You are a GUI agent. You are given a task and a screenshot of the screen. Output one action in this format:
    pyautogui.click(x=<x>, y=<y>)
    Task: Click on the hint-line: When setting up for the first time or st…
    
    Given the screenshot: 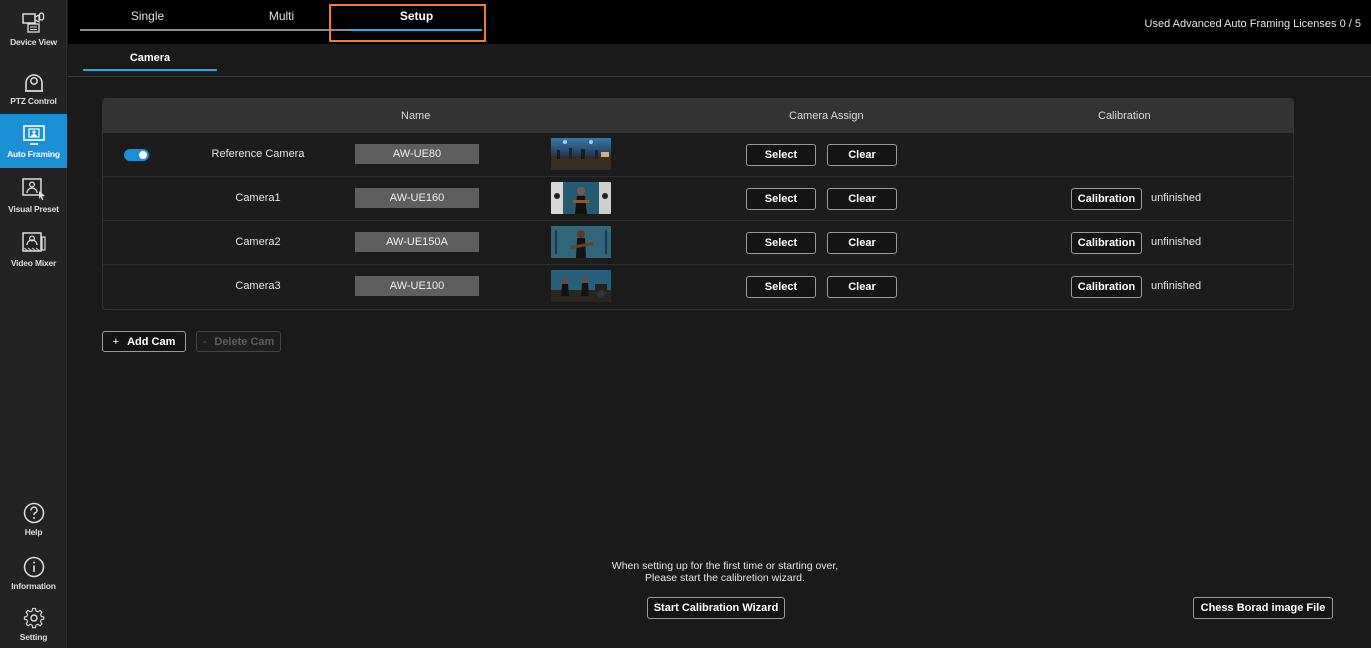 What is the action you would take?
    pyautogui.click(x=725, y=566)
    